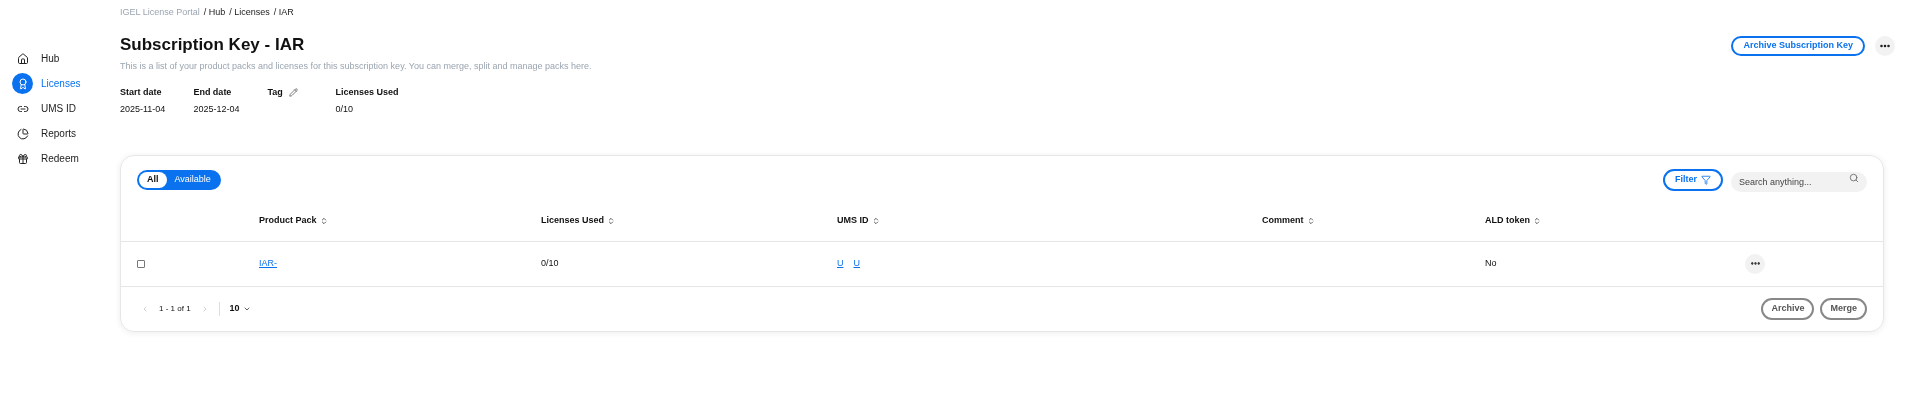  Describe the element at coordinates (22, 133) in the screenshot. I see `pie-chart-icon` at that location.